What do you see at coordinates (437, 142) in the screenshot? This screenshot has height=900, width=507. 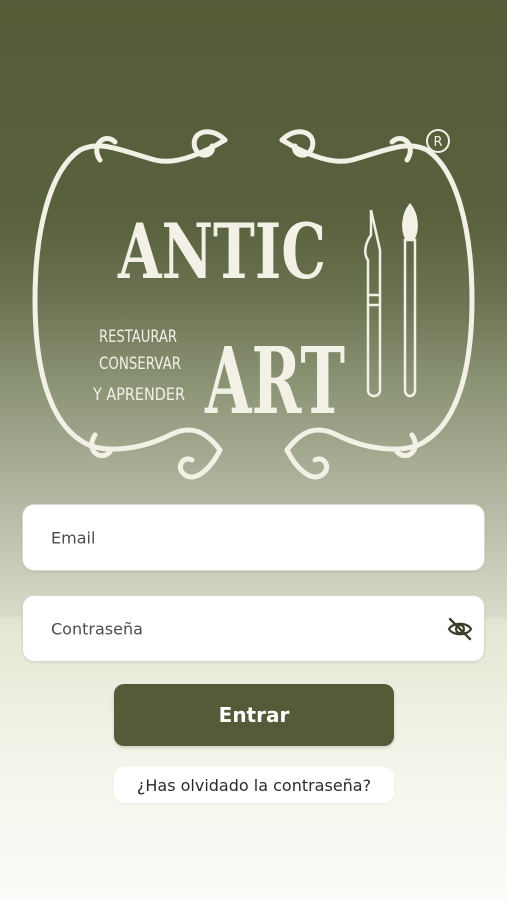 I see `registered-mark: R` at bounding box center [437, 142].